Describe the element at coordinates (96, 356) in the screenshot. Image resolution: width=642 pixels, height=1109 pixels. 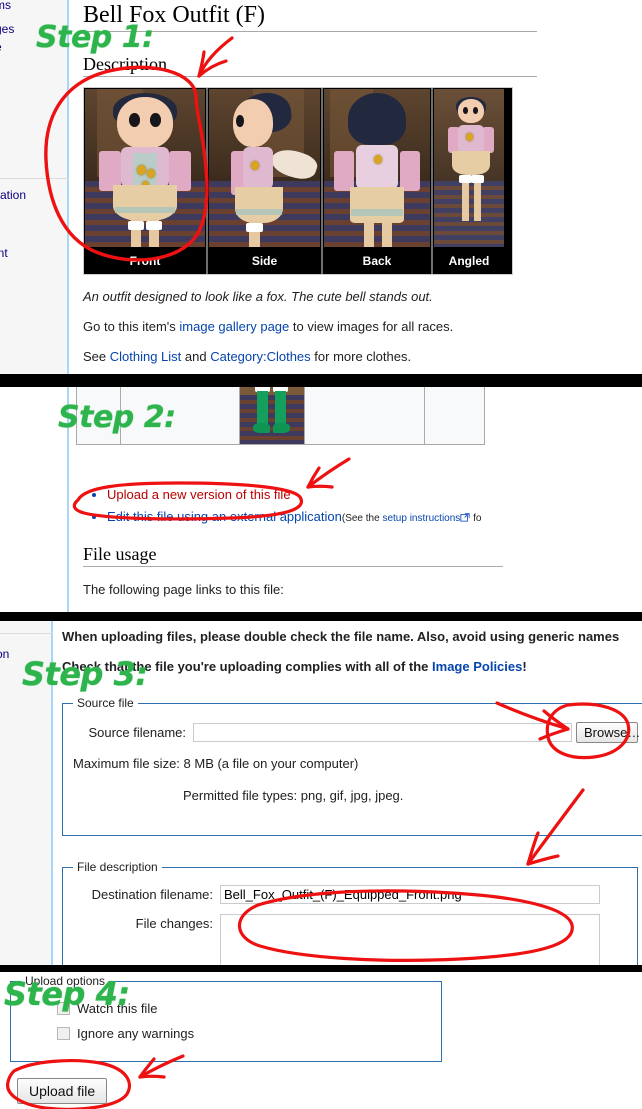
I see `clothing-link-pre: See` at that location.